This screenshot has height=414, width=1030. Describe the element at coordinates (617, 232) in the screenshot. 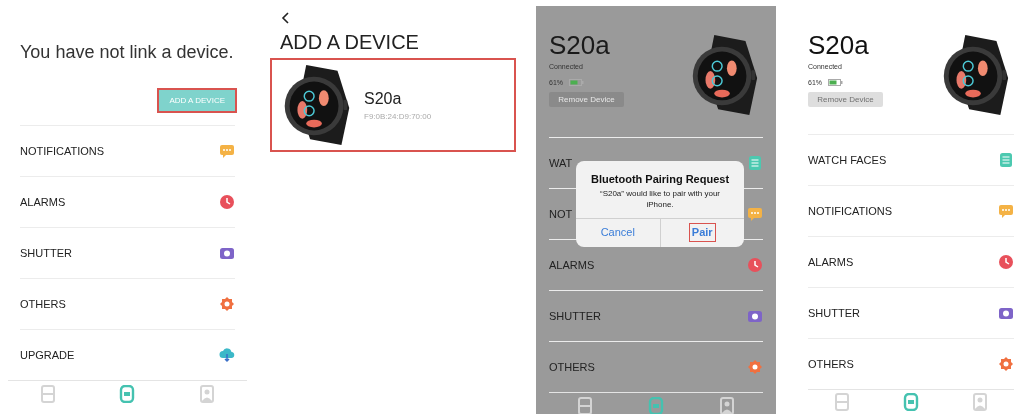

I see `dialog-button: Cancel` at that location.